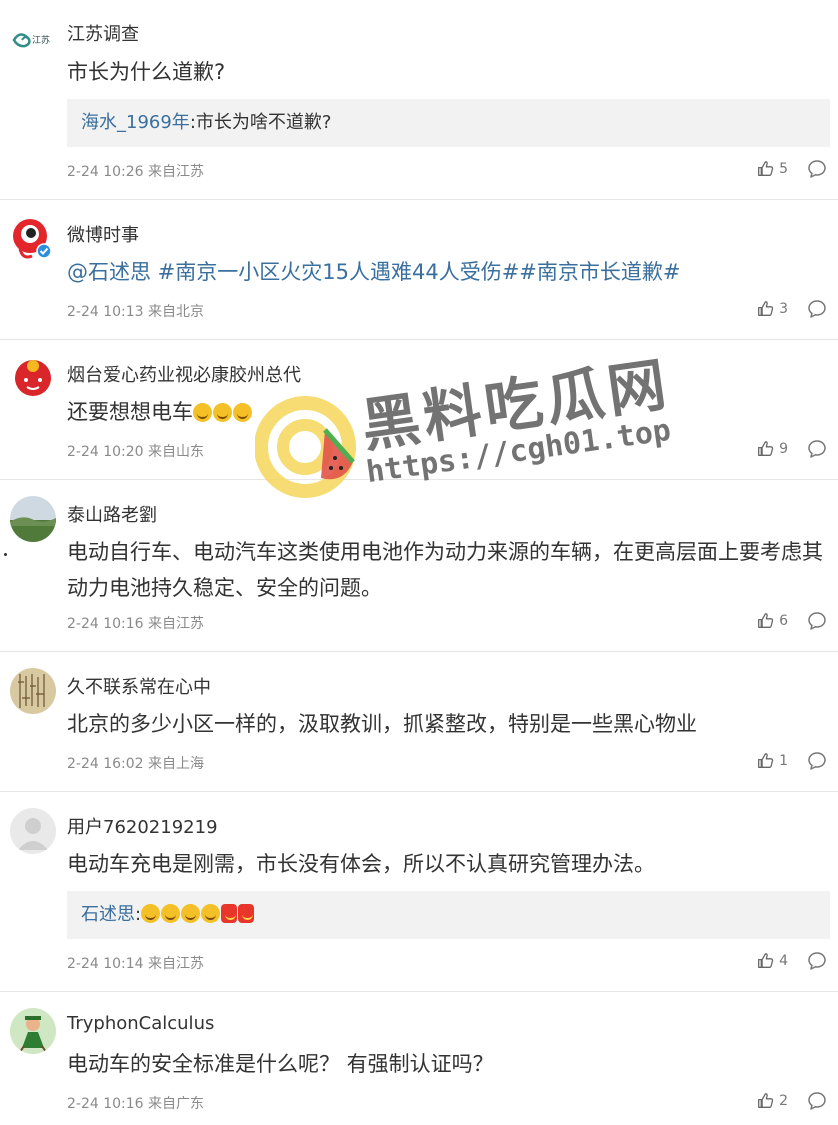 The image size is (838, 1125). Describe the element at coordinates (136, 452) in the screenshot. I see `comment-meta: 2-24 10:20 来自山东` at that location.